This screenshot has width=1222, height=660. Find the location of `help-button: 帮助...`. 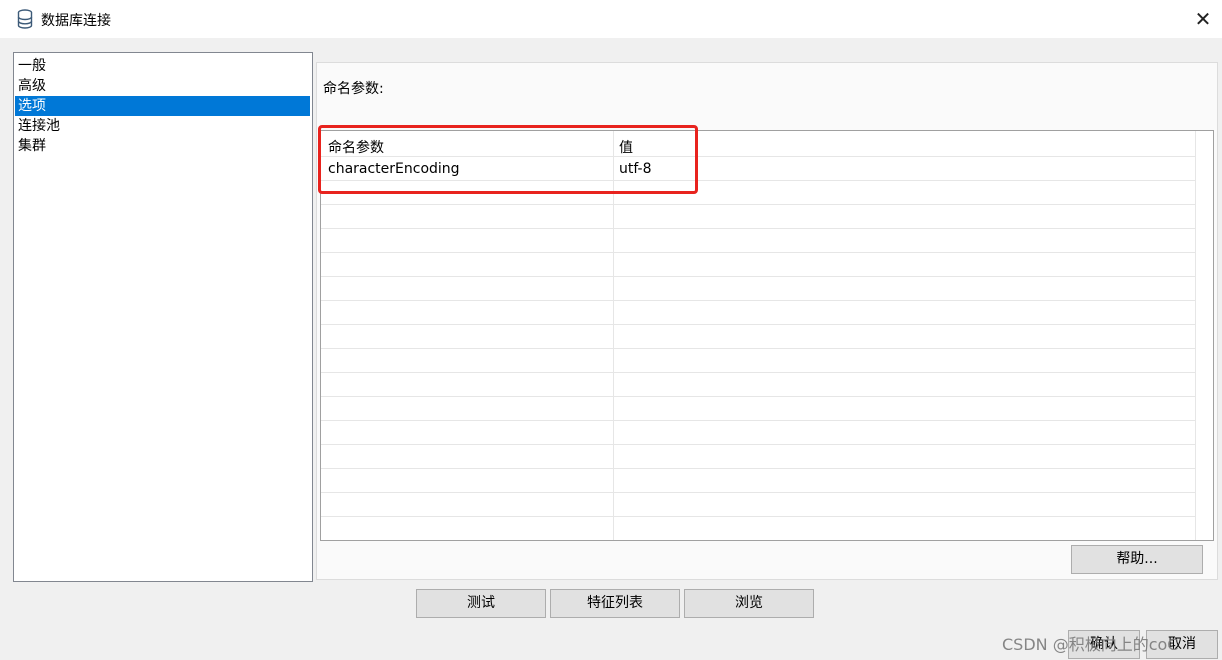

help-button: 帮助... is located at coordinates (1137, 559).